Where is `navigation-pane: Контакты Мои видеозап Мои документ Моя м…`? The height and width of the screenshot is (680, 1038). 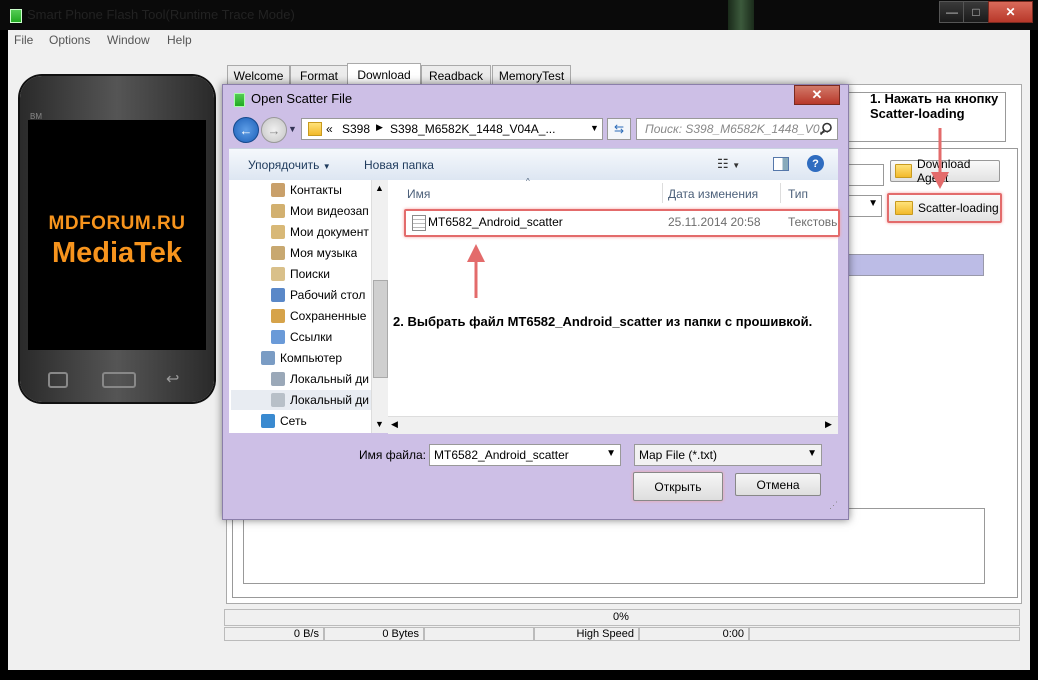
navigation-pane: Контакты Мои видеозап Мои документ Моя м… is located at coordinates (308, 306).